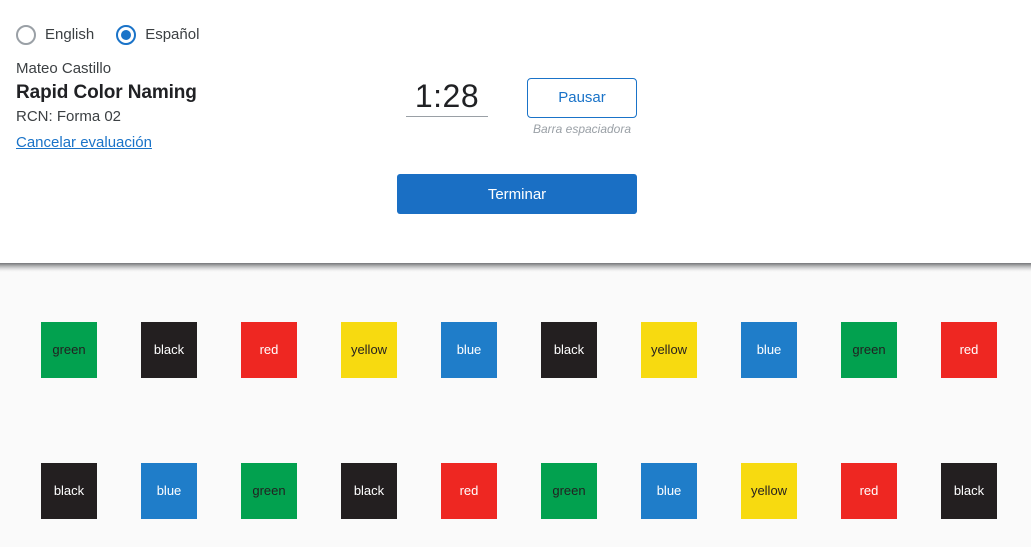  What do you see at coordinates (26, 35) in the screenshot?
I see `radio-english-icon` at bounding box center [26, 35].